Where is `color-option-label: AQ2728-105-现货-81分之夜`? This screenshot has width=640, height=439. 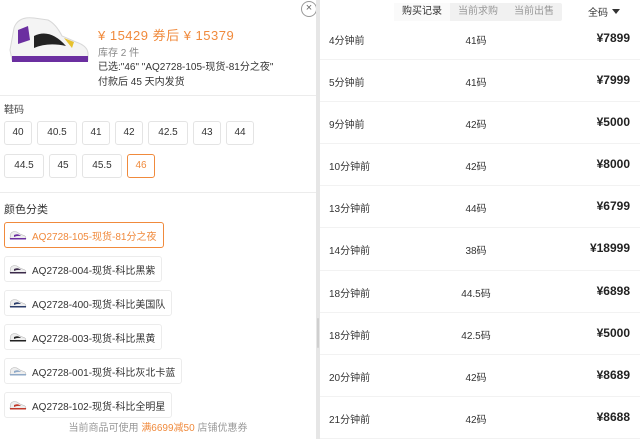 color-option-label: AQ2728-105-现货-81分之夜 is located at coordinates (94, 237).